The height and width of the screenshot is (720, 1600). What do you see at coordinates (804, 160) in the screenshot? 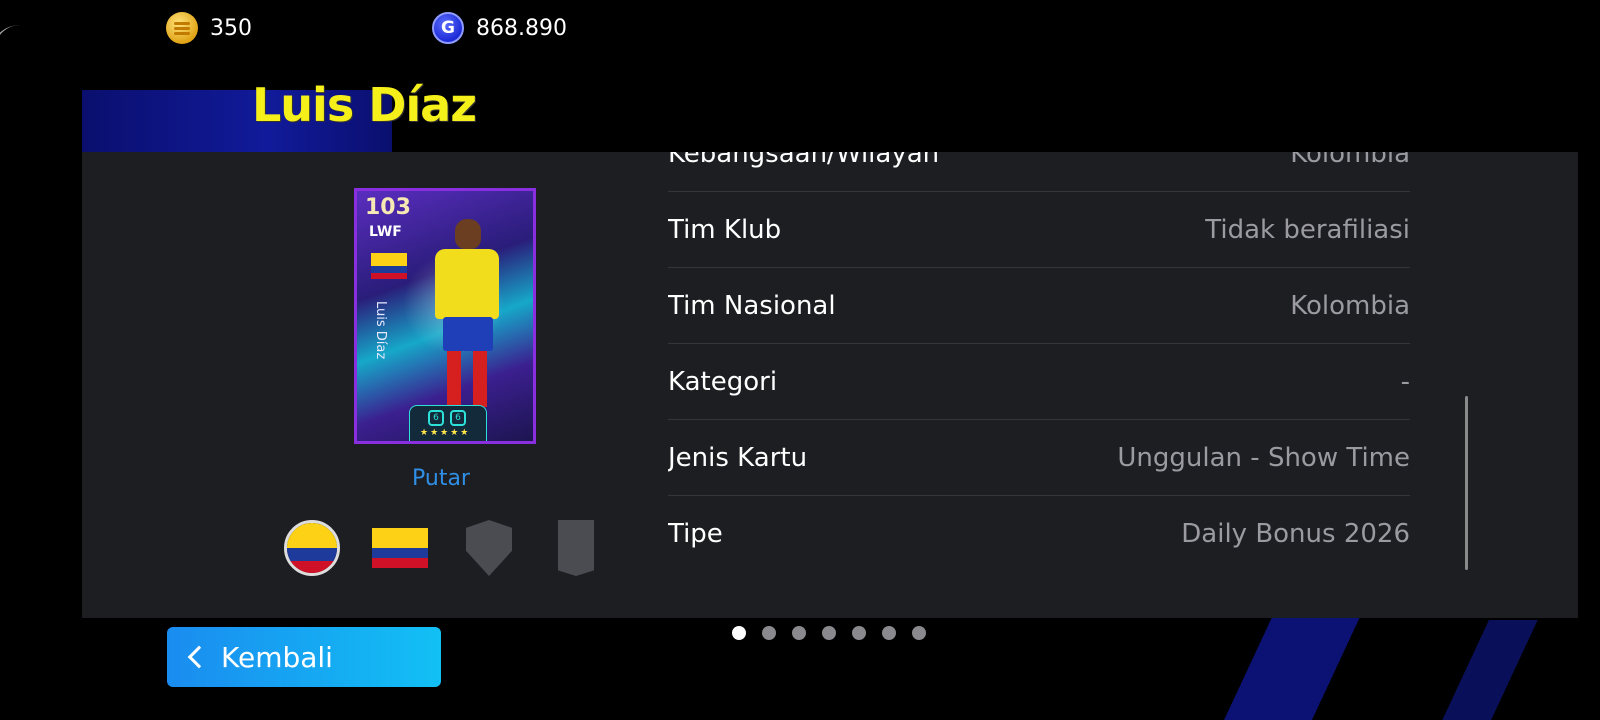
I see `info-label: Kebangsaan/Wilayah` at bounding box center [804, 160].